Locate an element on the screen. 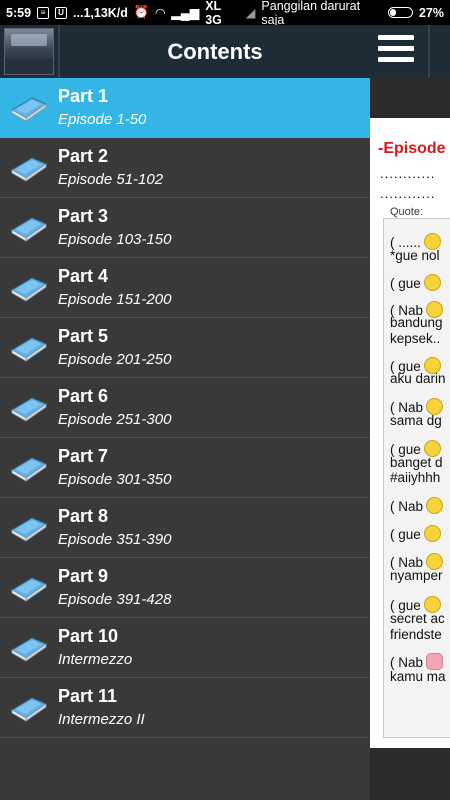 The height and width of the screenshot is (800, 450). contents-item: Part 8 Episode 351-390 is located at coordinates (185, 528).